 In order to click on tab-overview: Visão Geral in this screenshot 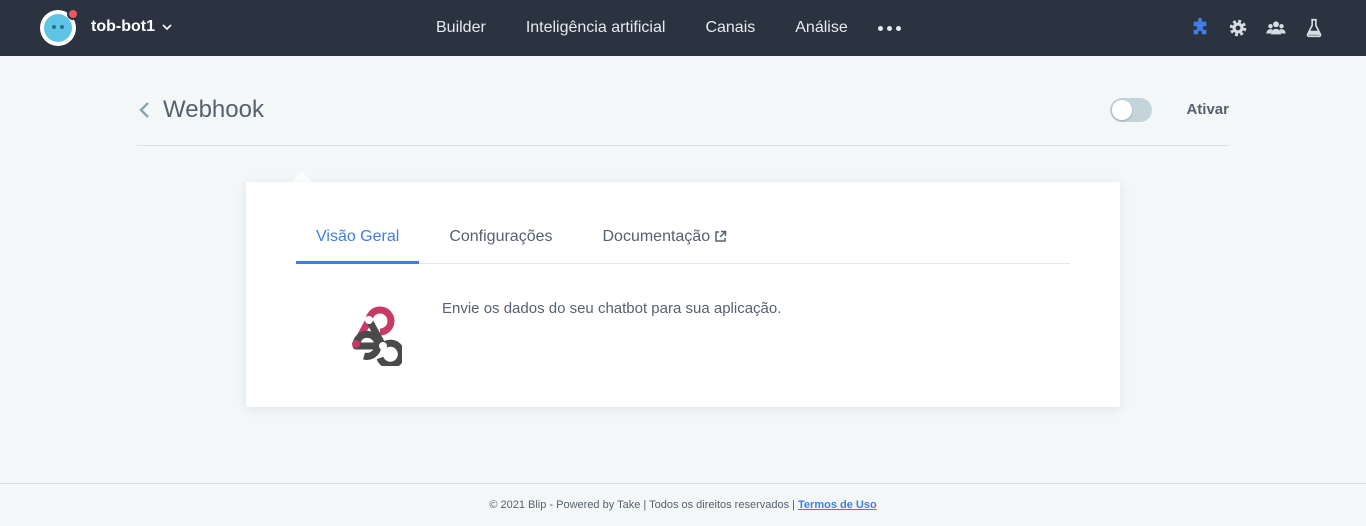, I will do `click(358, 240)`.